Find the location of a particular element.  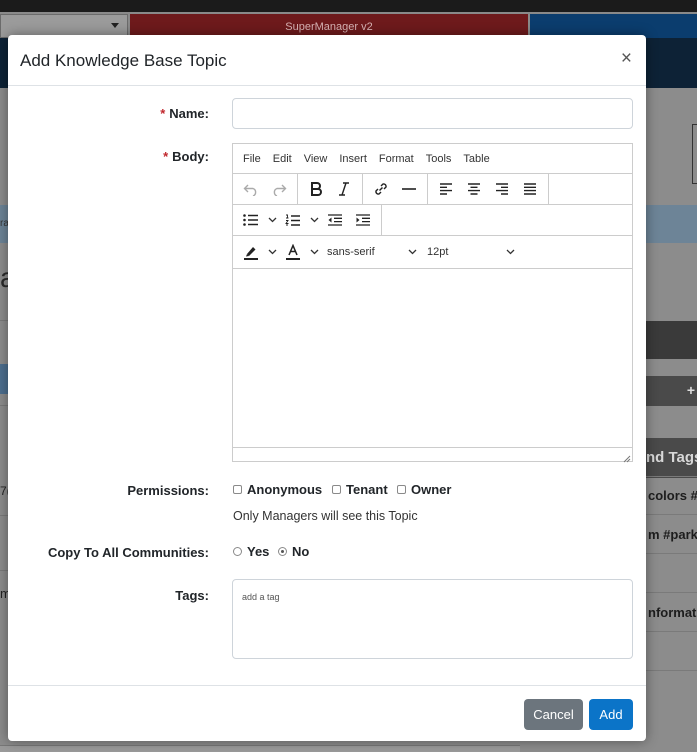

history-group is located at coordinates (265, 189).